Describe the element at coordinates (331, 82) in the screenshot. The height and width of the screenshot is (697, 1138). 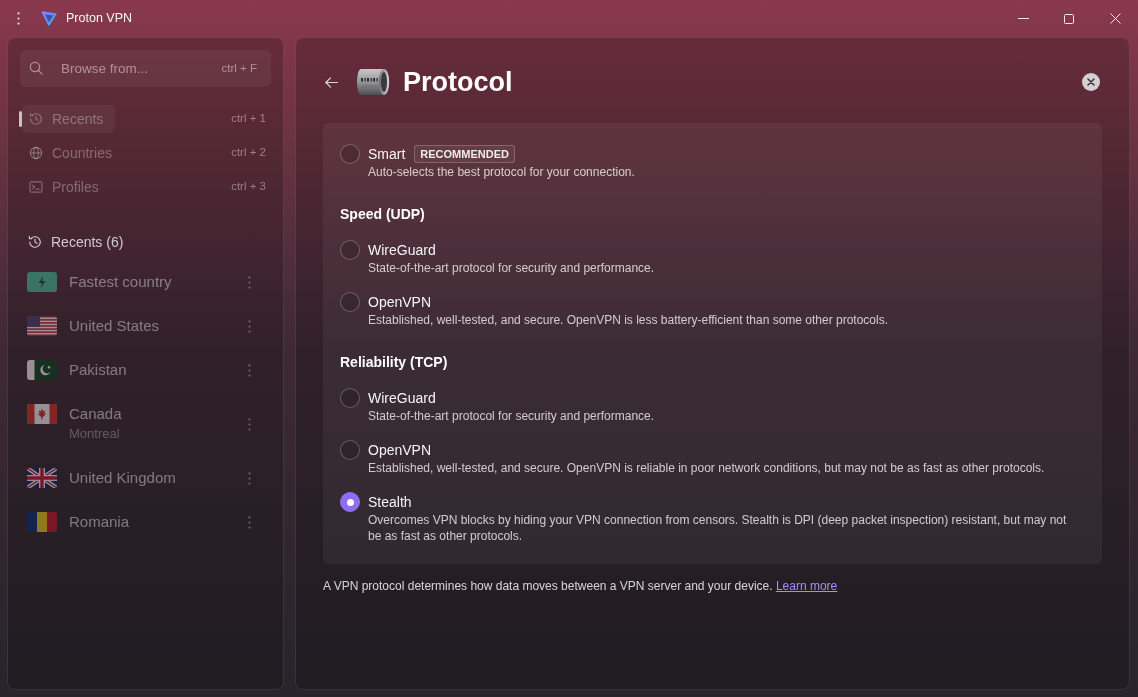
I see `back-arrow-icon` at that location.